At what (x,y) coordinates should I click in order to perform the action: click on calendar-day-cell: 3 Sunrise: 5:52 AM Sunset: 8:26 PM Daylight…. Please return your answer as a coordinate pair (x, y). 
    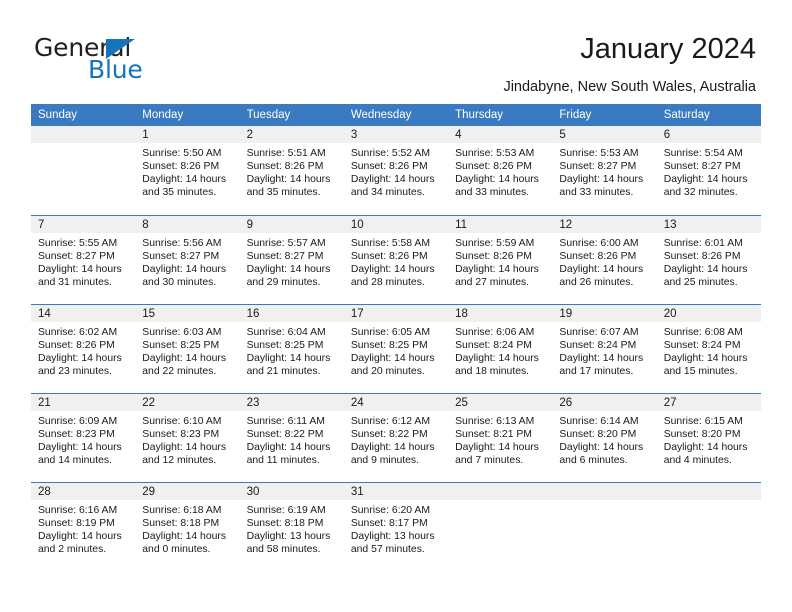
    Looking at the image, I should click on (396, 170).